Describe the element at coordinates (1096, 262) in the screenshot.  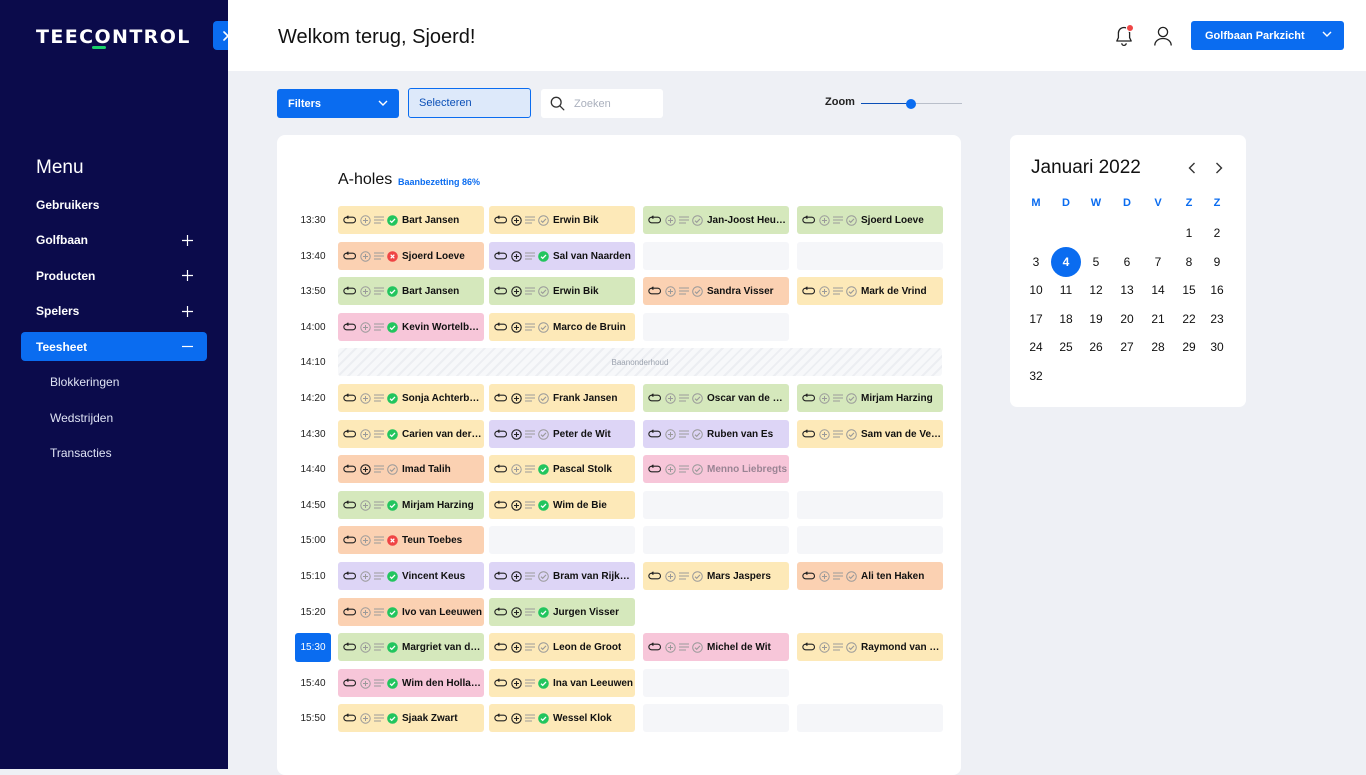
I see `calendar-day: 5` at that location.